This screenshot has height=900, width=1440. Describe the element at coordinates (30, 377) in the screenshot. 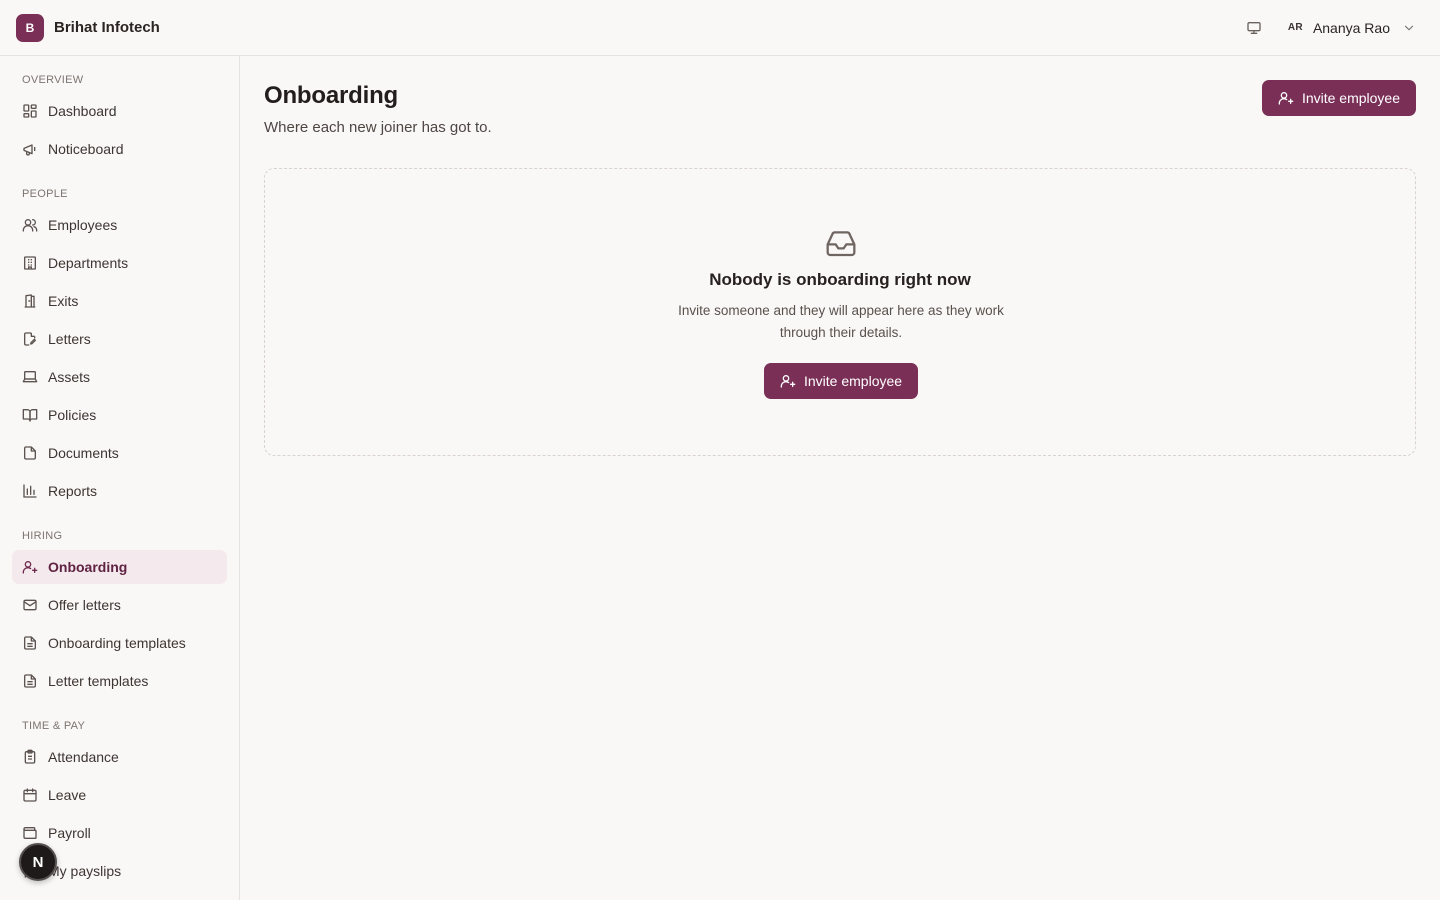

I see `laptop-icon` at that location.